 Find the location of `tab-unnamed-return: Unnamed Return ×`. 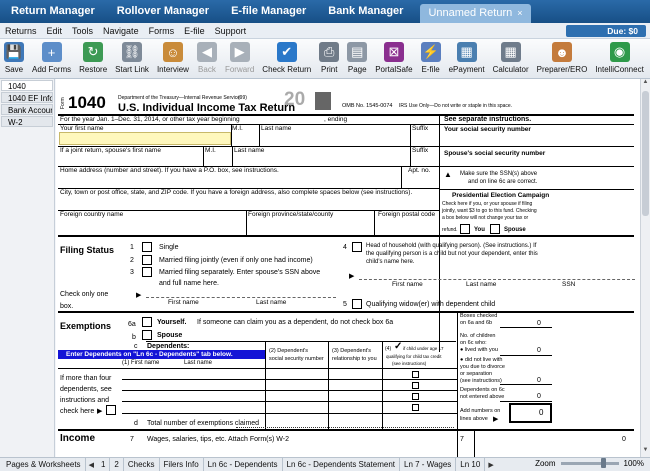

tab-unnamed-return: Unnamed Return × is located at coordinates (475, 13).